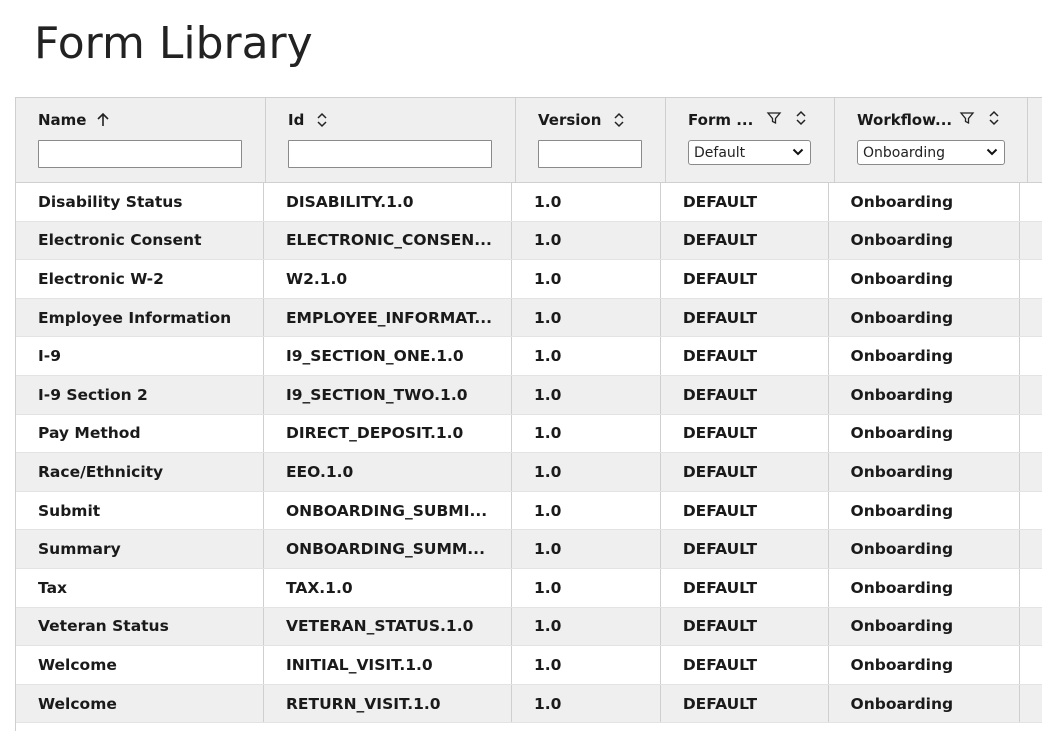  I want to click on cell-name: Electronic W-2, so click(140, 279).